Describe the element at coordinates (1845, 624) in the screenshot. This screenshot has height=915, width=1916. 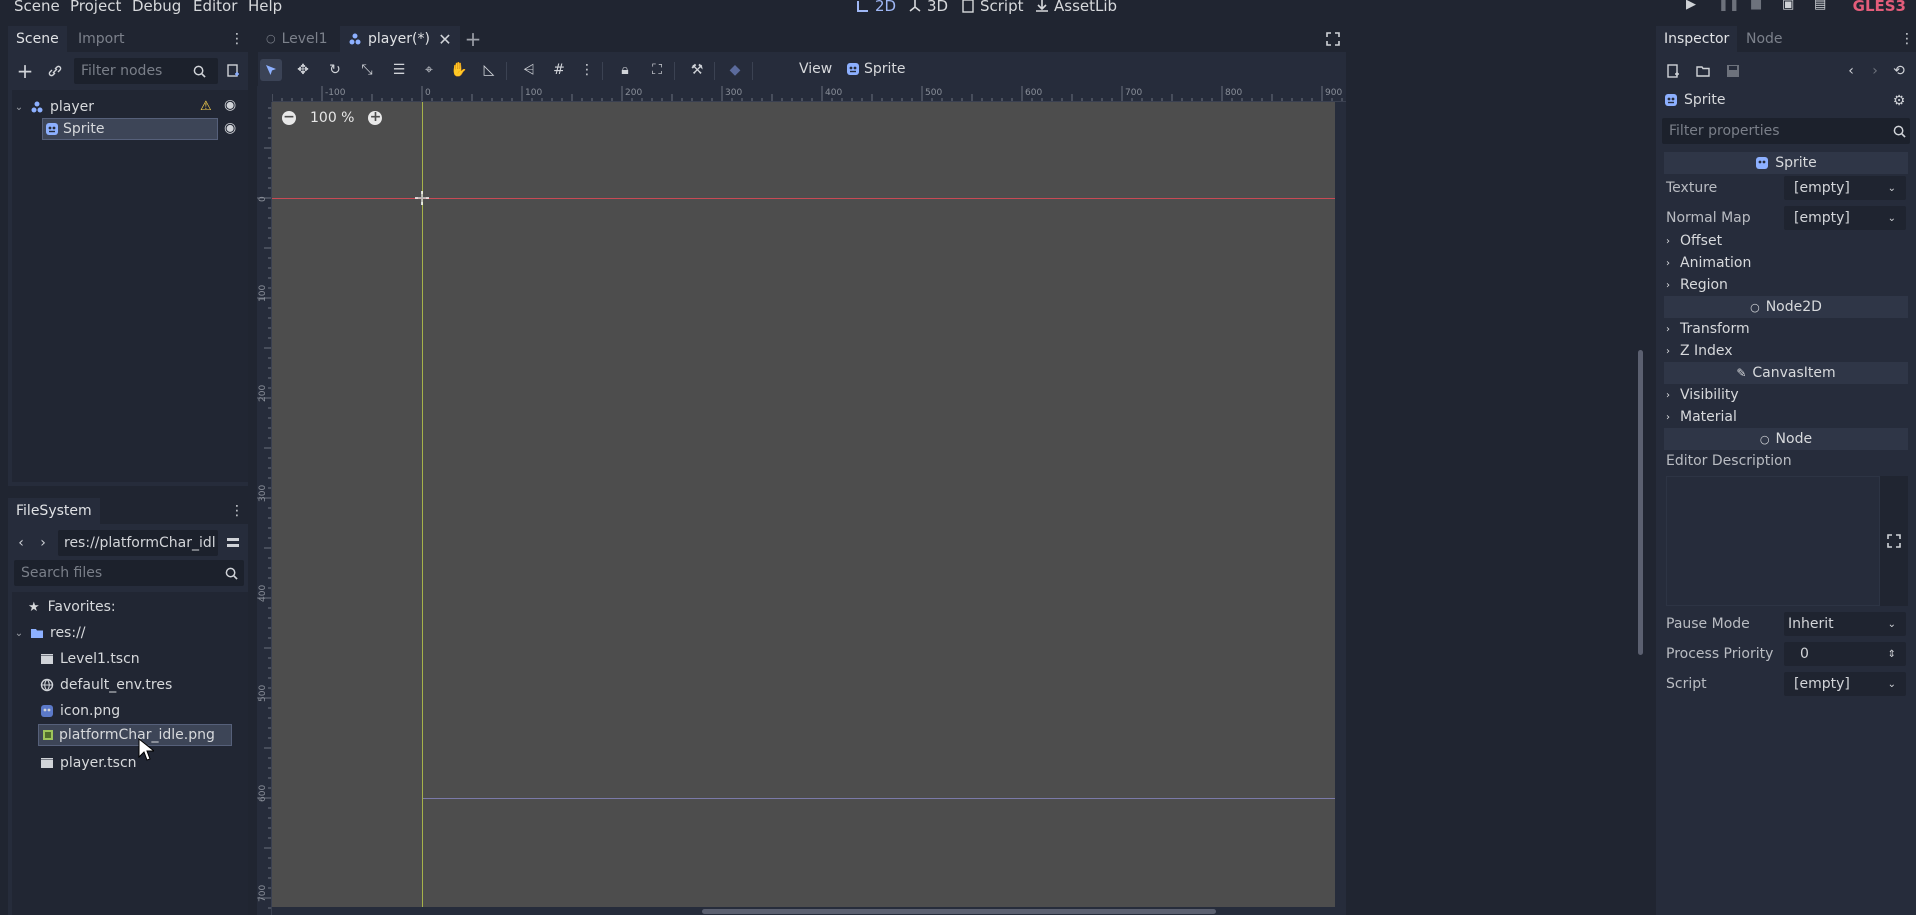
I see `pause-mode-select: Inherit ⌄` at that location.